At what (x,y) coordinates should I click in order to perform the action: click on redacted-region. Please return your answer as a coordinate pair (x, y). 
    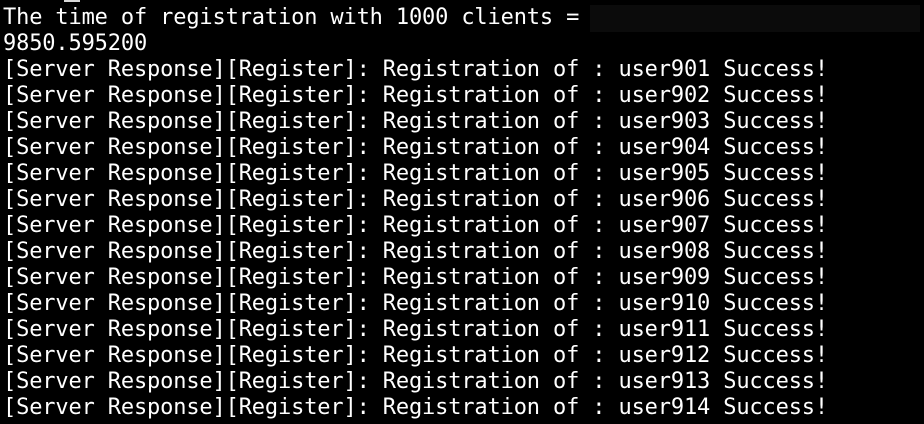
    Looking at the image, I should click on (755, 18).